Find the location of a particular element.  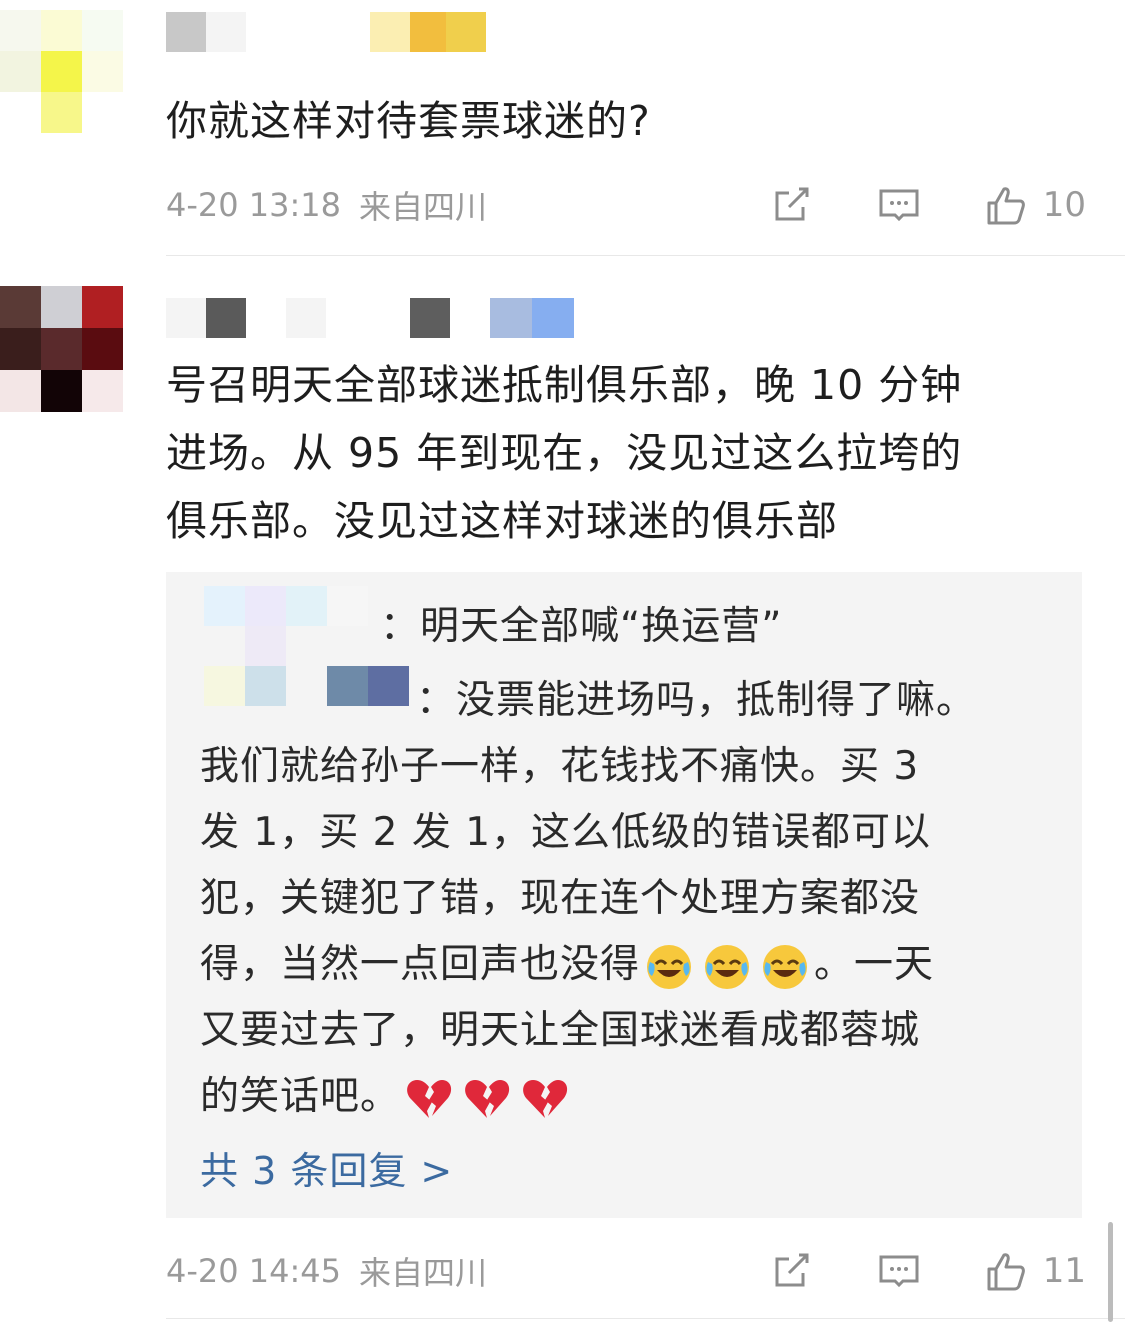

reply-text-line: 我们就给孙子一样，花钱找不痛快。买 3 is located at coordinates (560, 766).